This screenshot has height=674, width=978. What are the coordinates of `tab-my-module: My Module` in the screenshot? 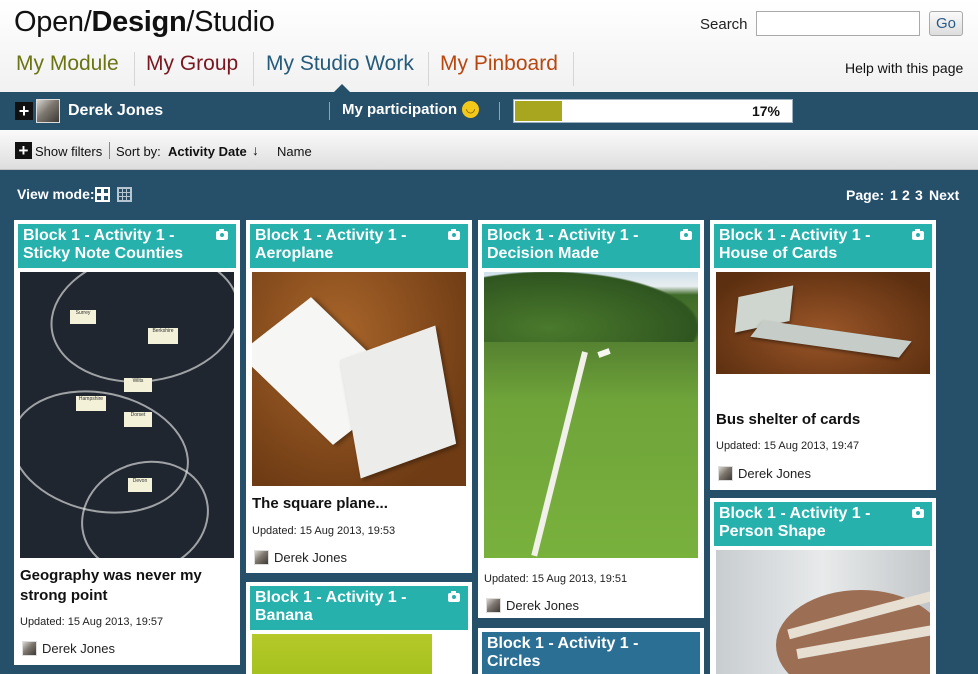 It's located at (67, 70).